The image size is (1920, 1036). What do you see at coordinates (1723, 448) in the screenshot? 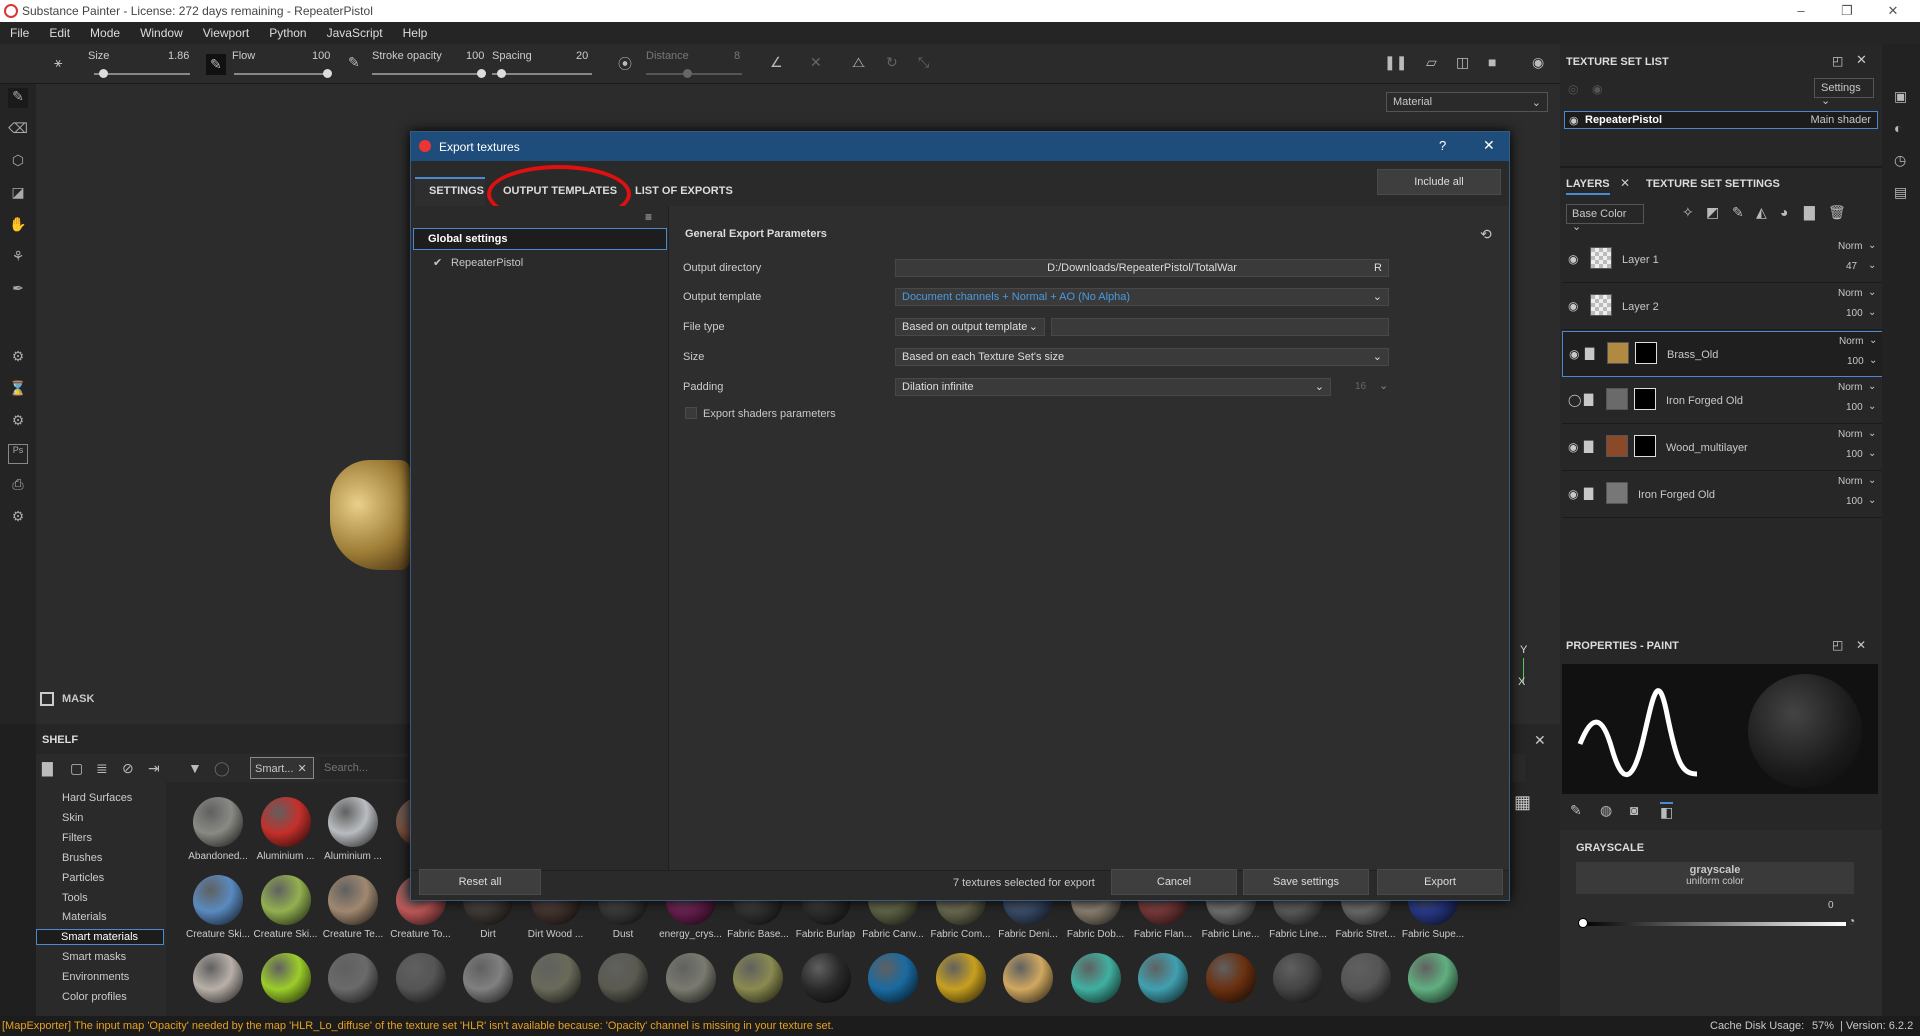
I see `layer-row: ◉ ▇ Wood_multilayer Norm ⌄ 100 ⌄` at bounding box center [1723, 448].